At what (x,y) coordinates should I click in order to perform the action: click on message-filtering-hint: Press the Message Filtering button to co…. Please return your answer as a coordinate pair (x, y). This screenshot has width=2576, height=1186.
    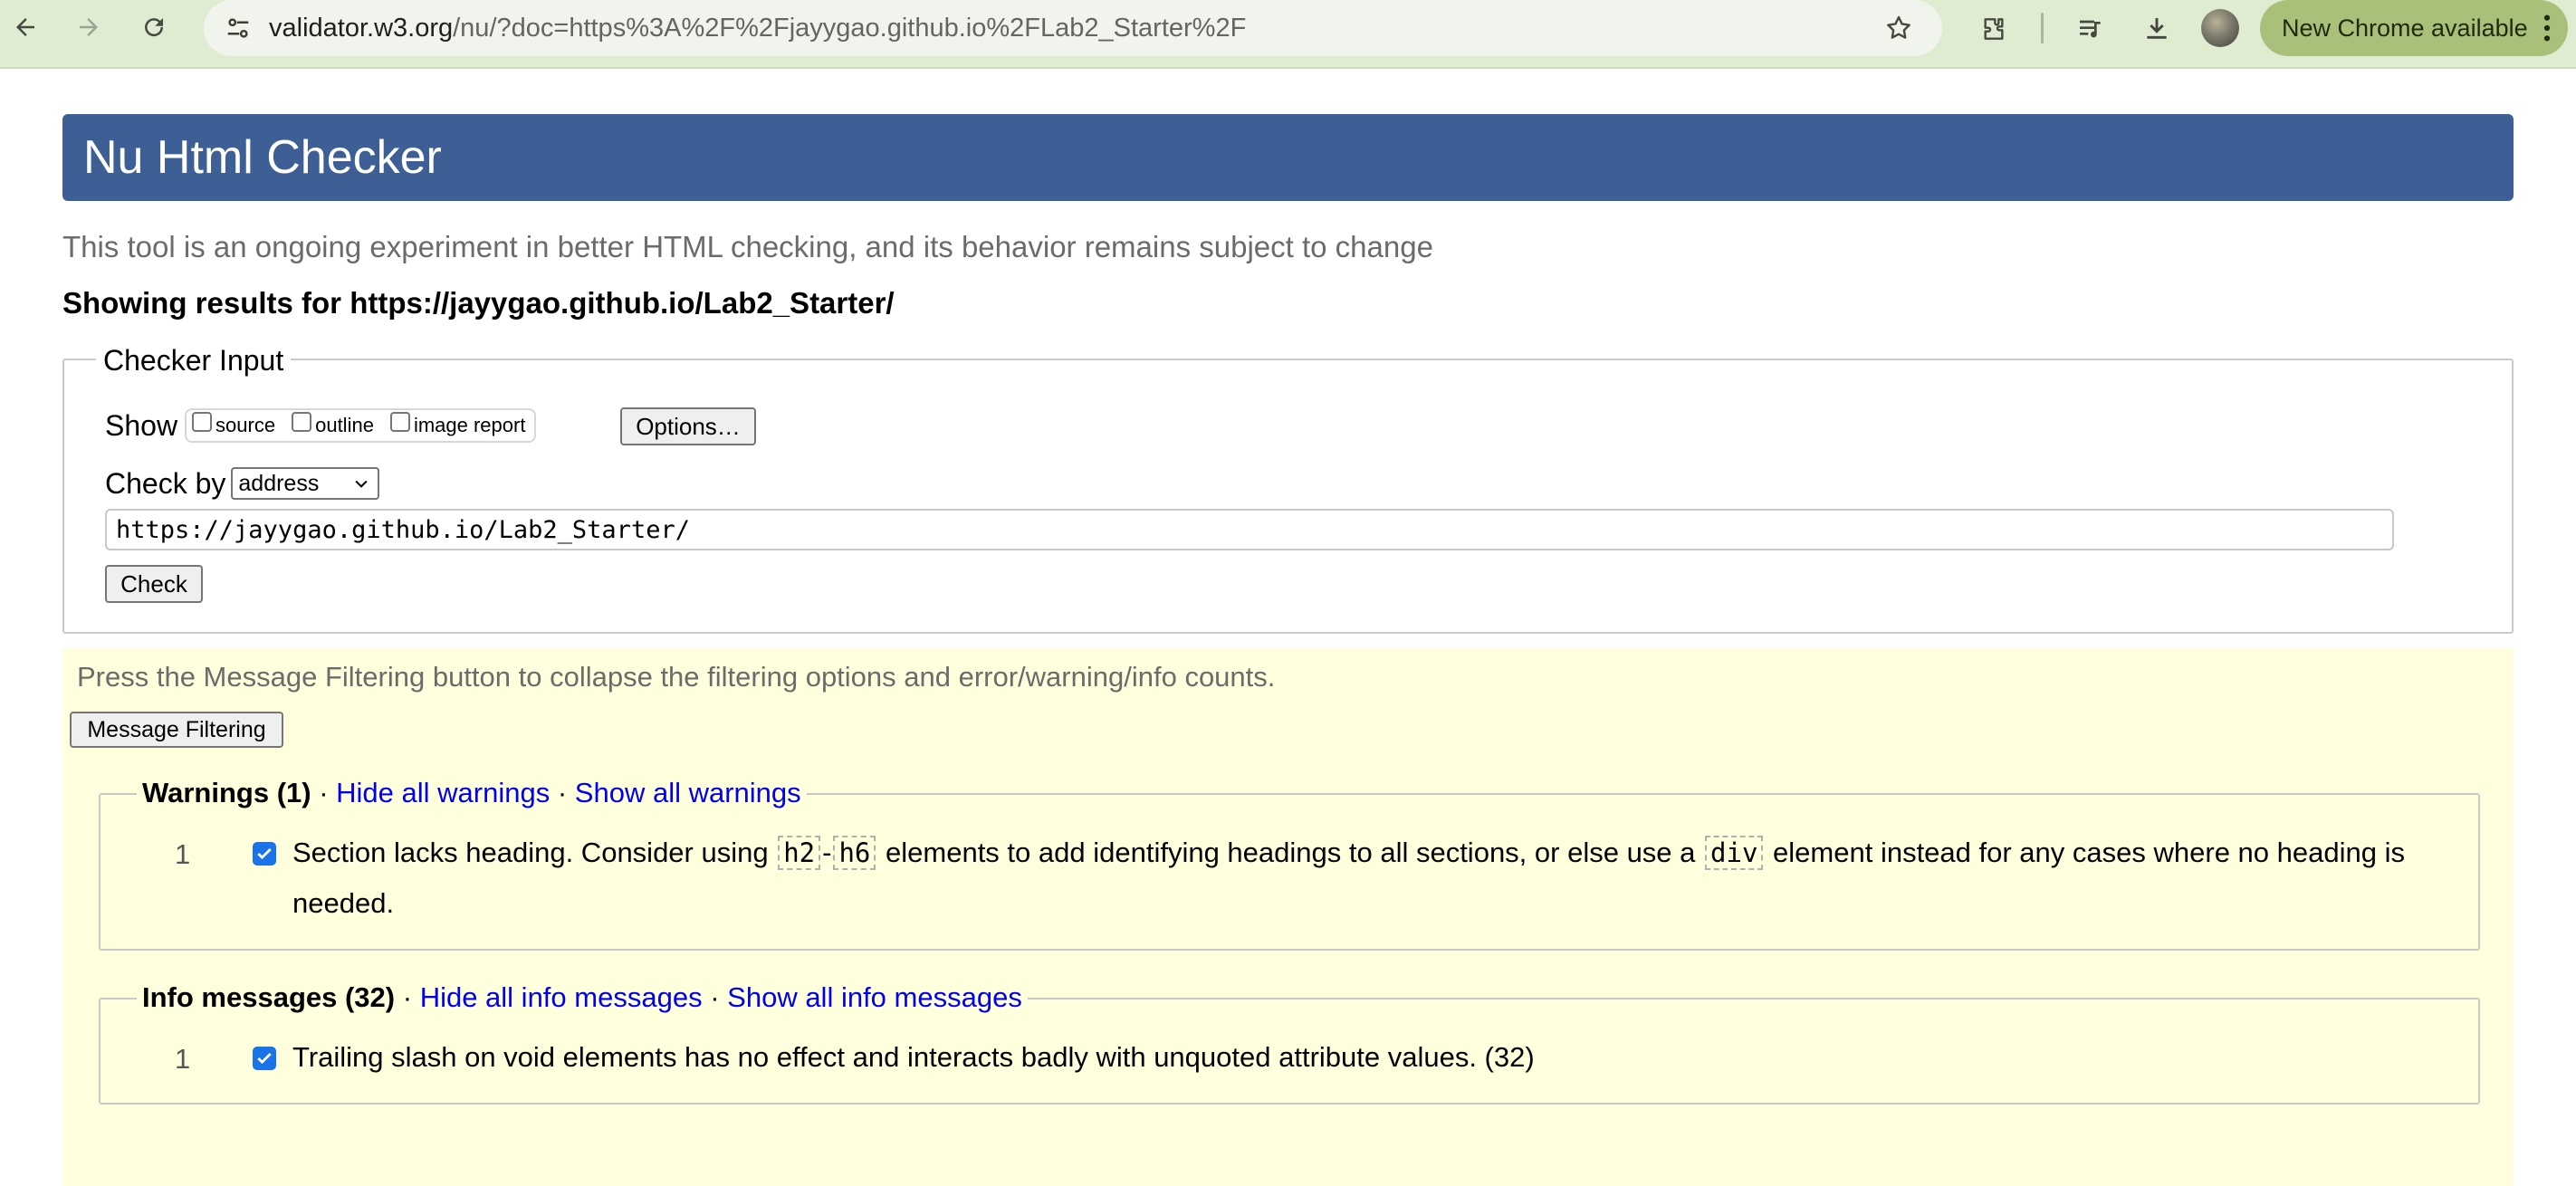
    Looking at the image, I should click on (676, 677).